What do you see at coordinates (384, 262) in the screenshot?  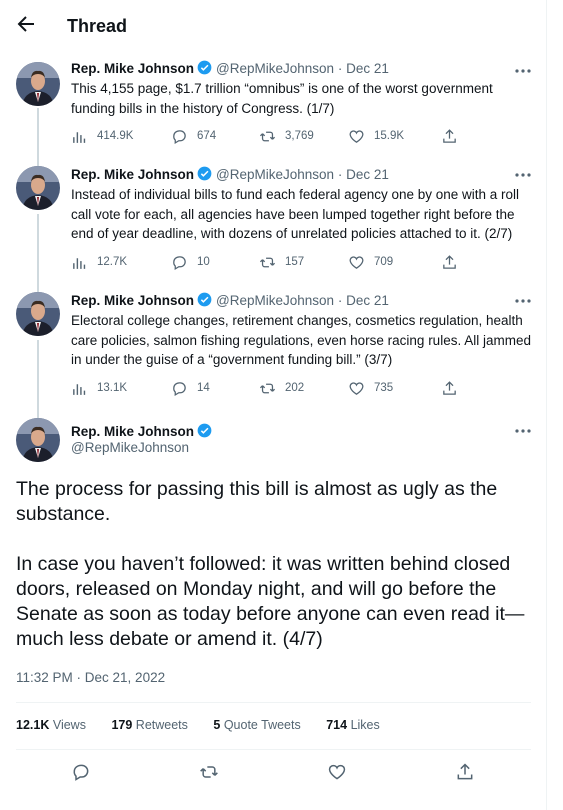 I see `like-count: 709` at bounding box center [384, 262].